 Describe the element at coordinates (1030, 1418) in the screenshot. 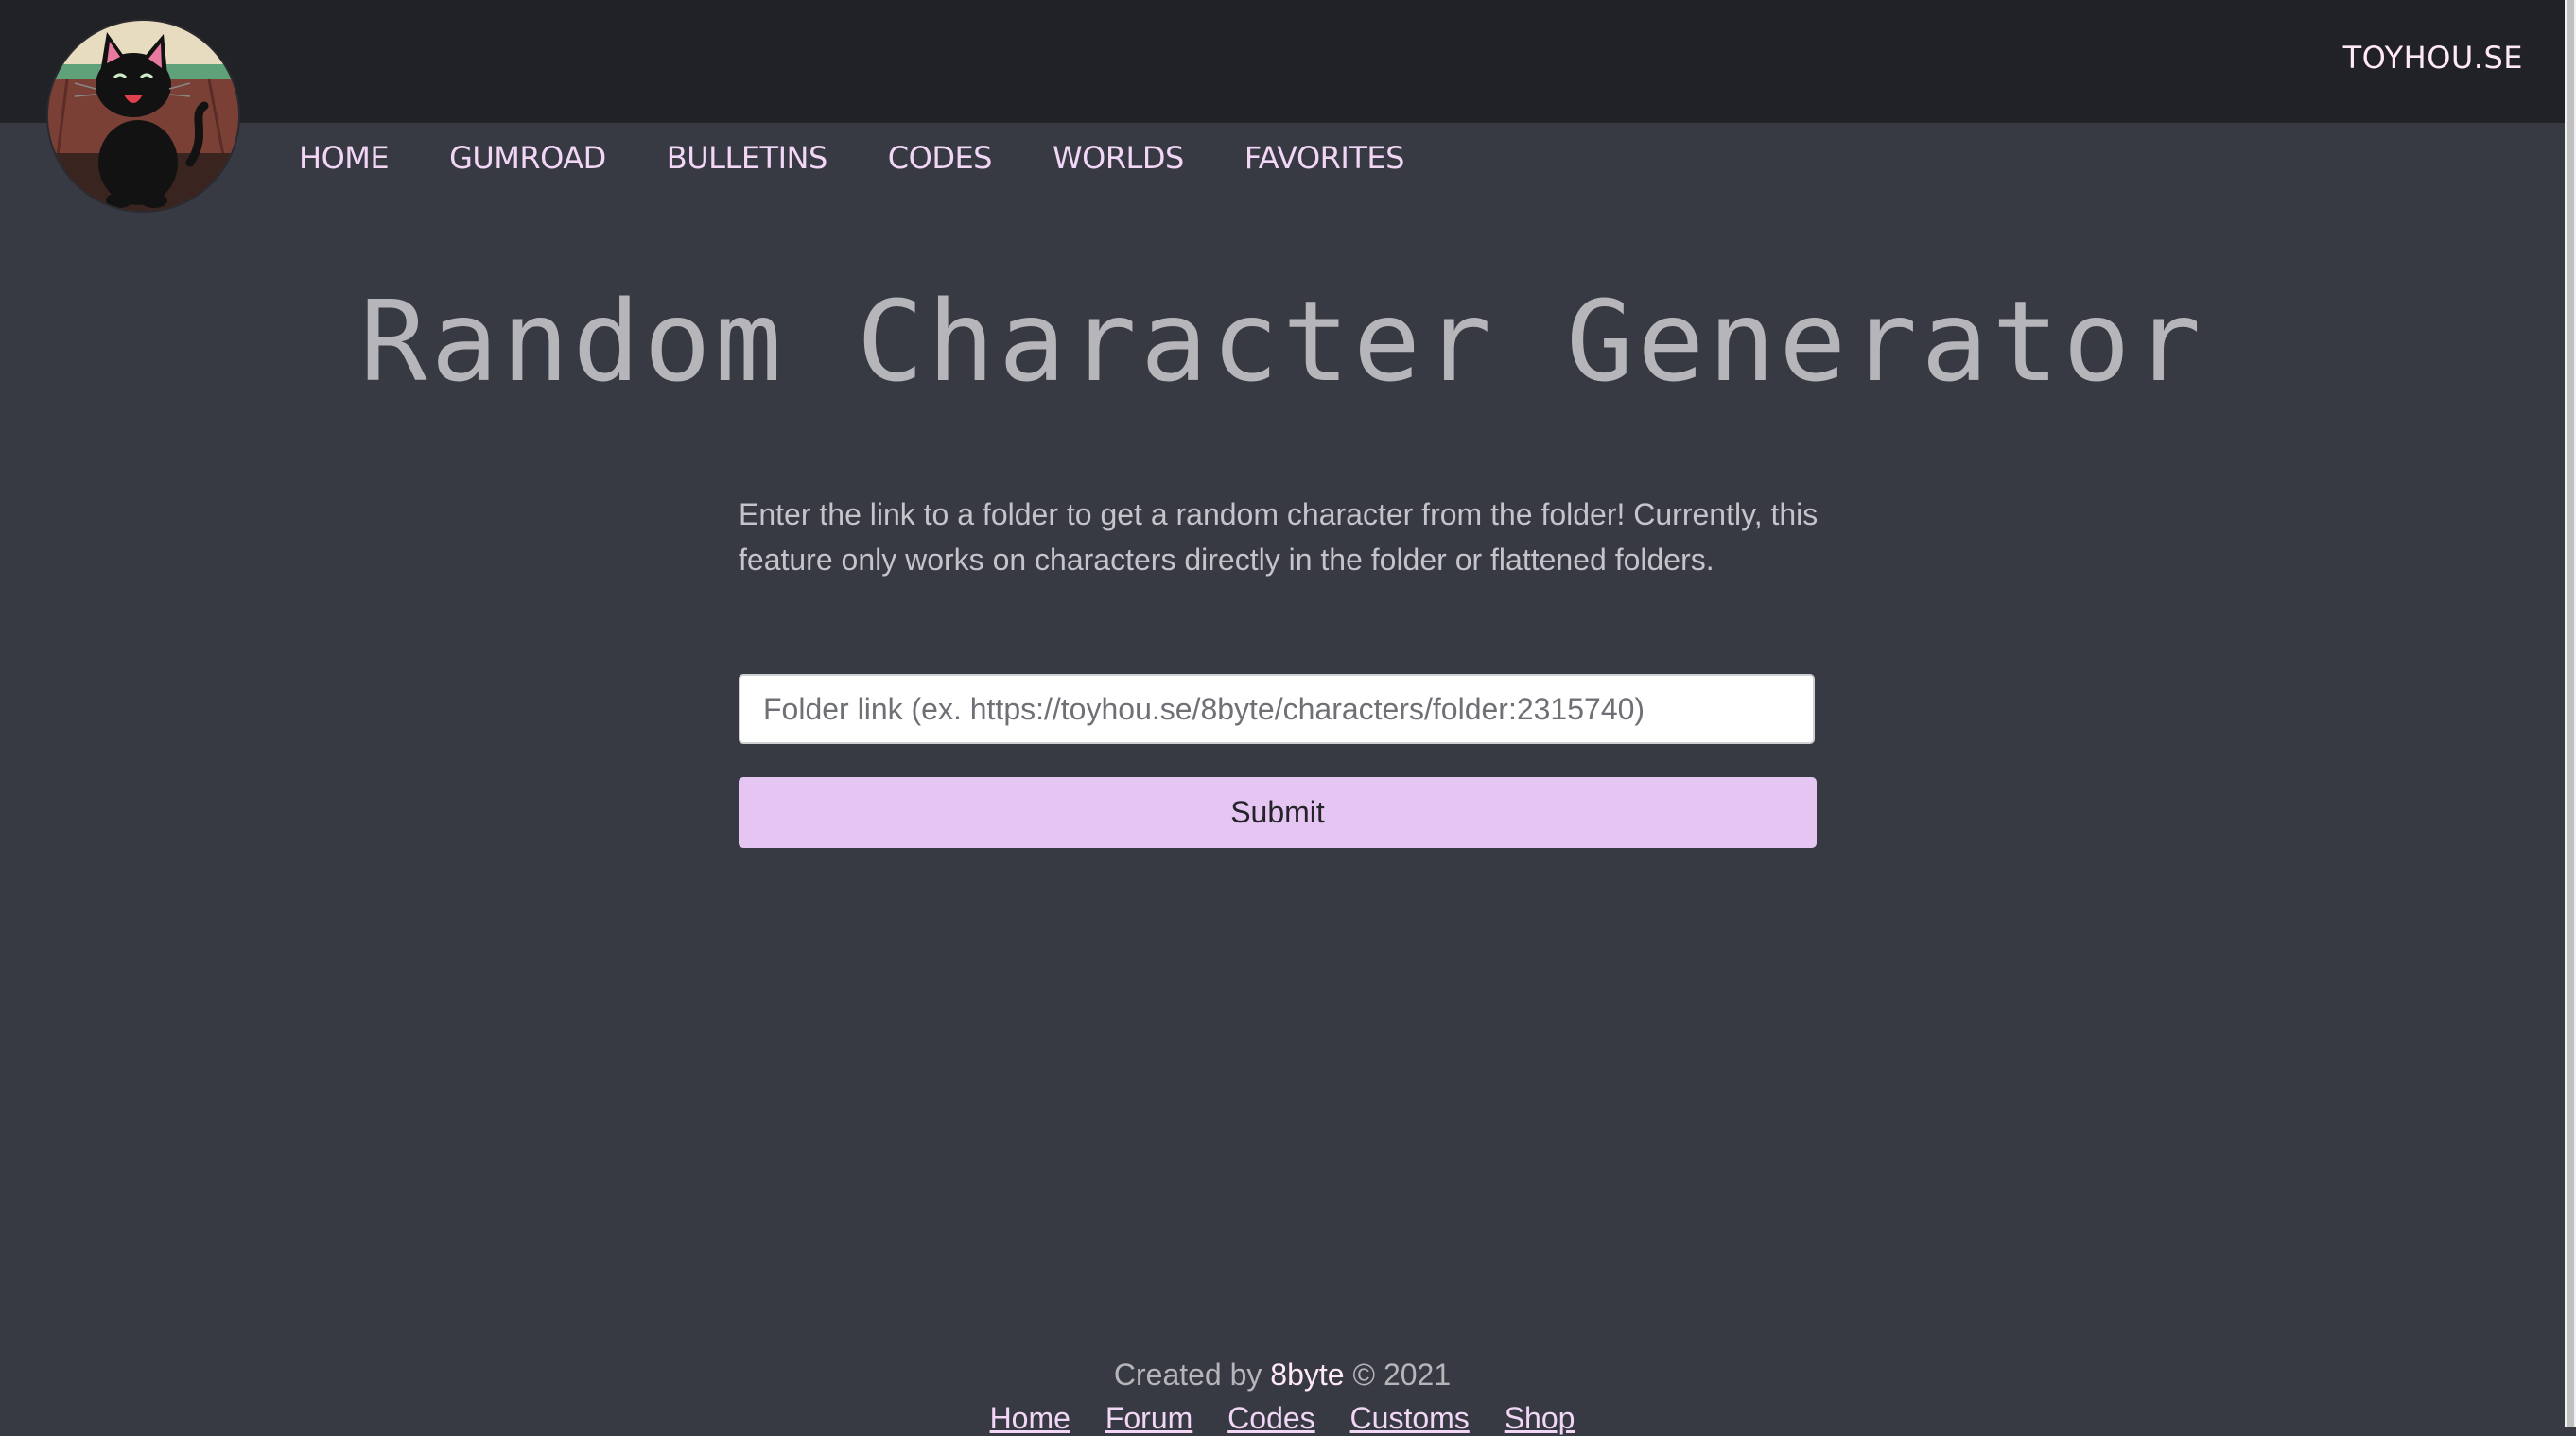

I see `footer-link-home: Home` at that location.